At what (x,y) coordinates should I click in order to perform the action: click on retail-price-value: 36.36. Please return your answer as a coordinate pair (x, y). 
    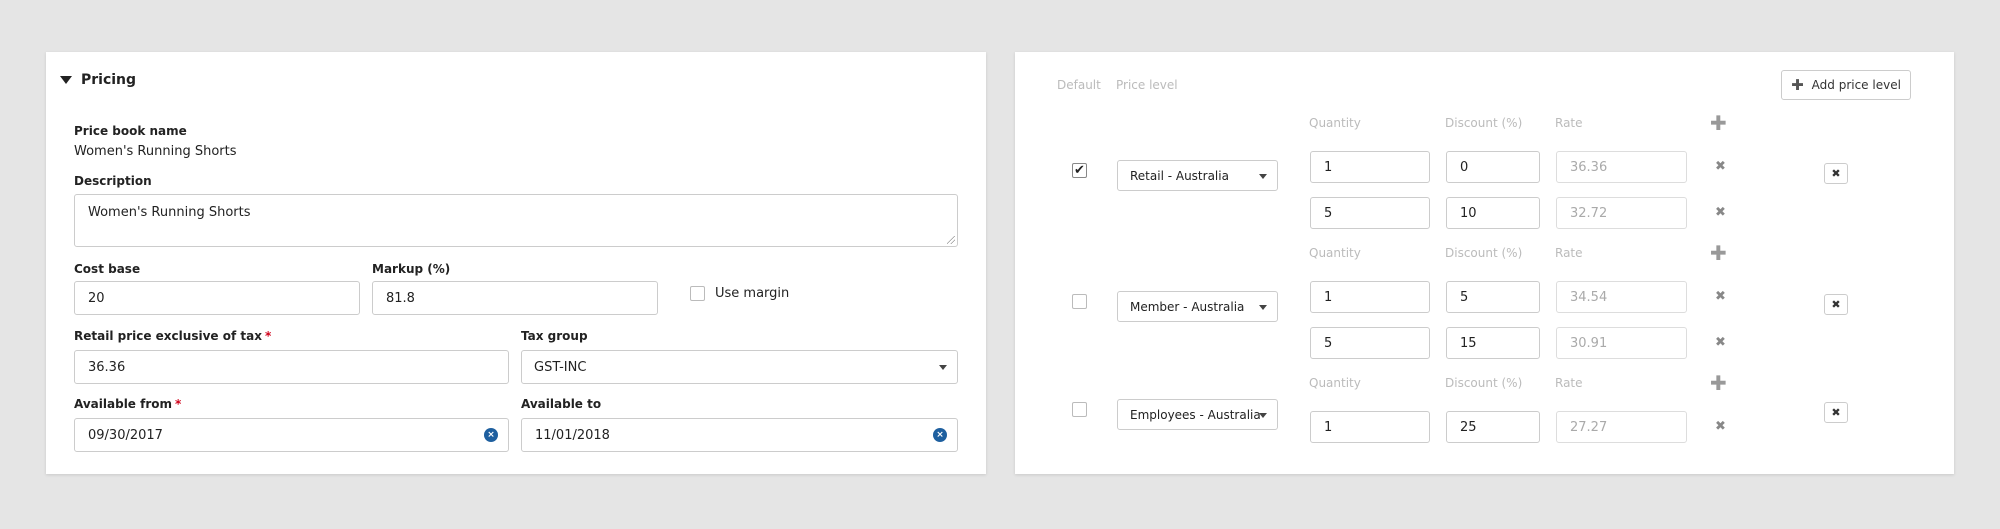
    Looking at the image, I should click on (107, 367).